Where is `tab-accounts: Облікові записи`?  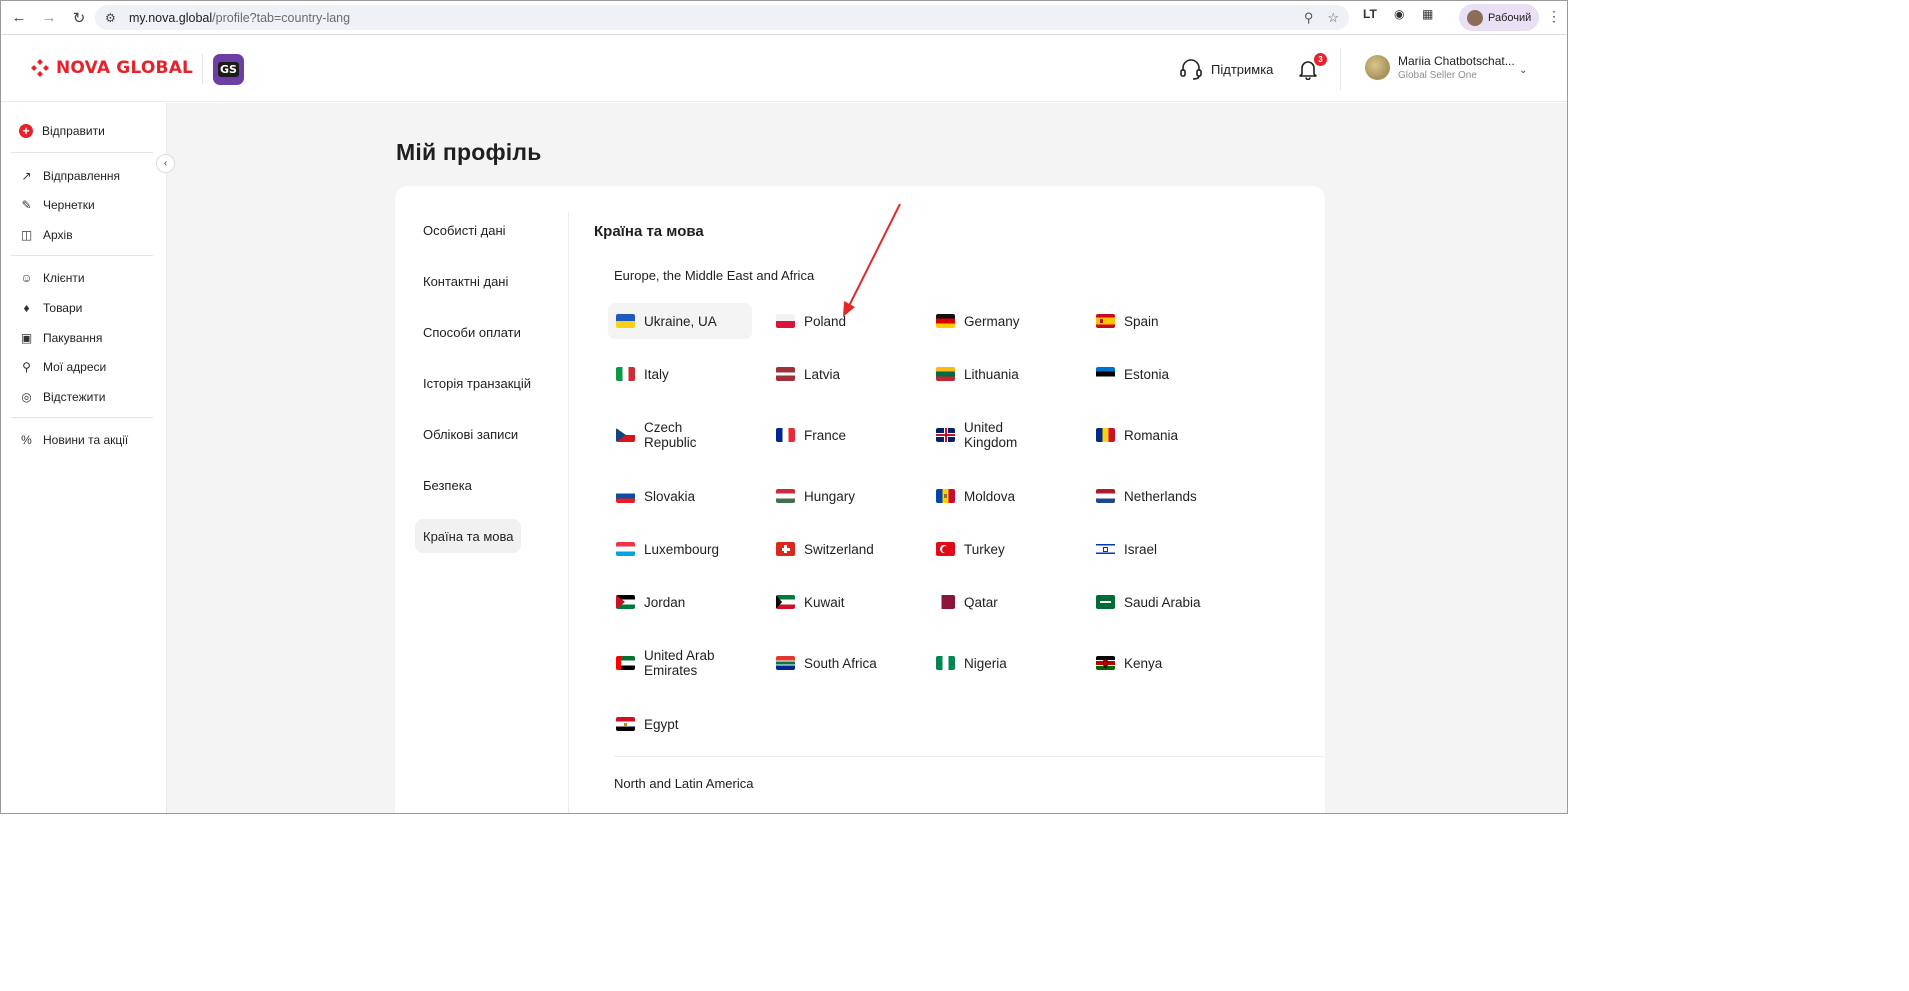
tab-accounts: Облікові записи is located at coordinates (470, 434).